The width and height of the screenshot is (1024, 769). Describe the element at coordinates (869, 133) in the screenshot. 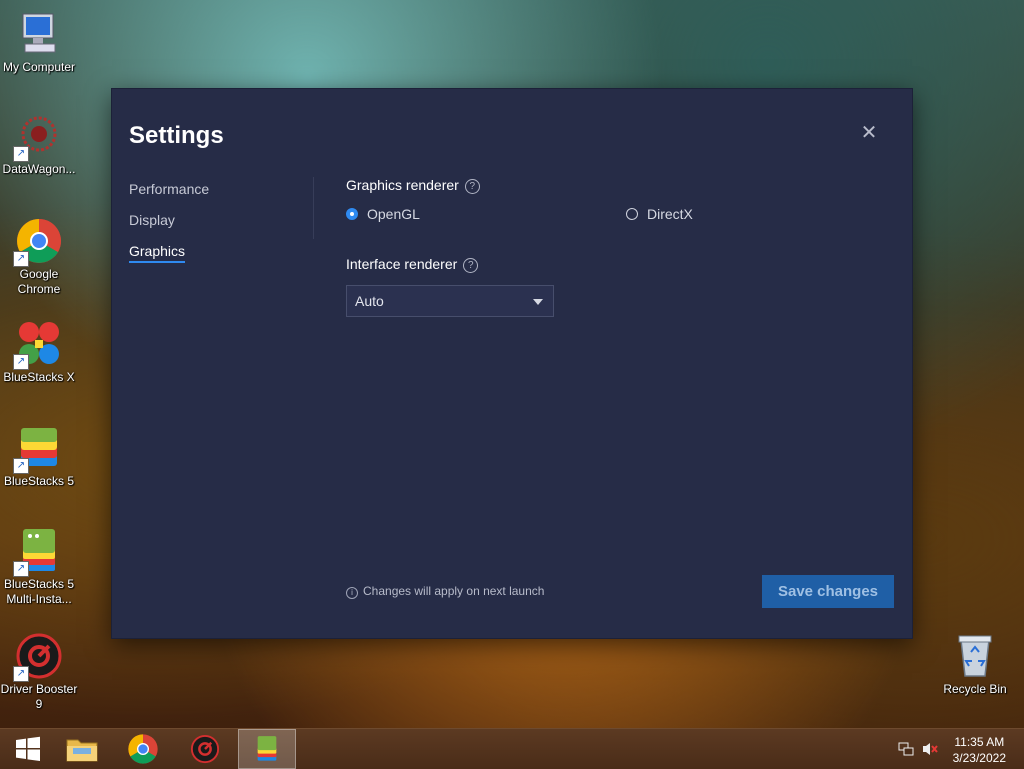

I see `close-icon: ✕` at that location.